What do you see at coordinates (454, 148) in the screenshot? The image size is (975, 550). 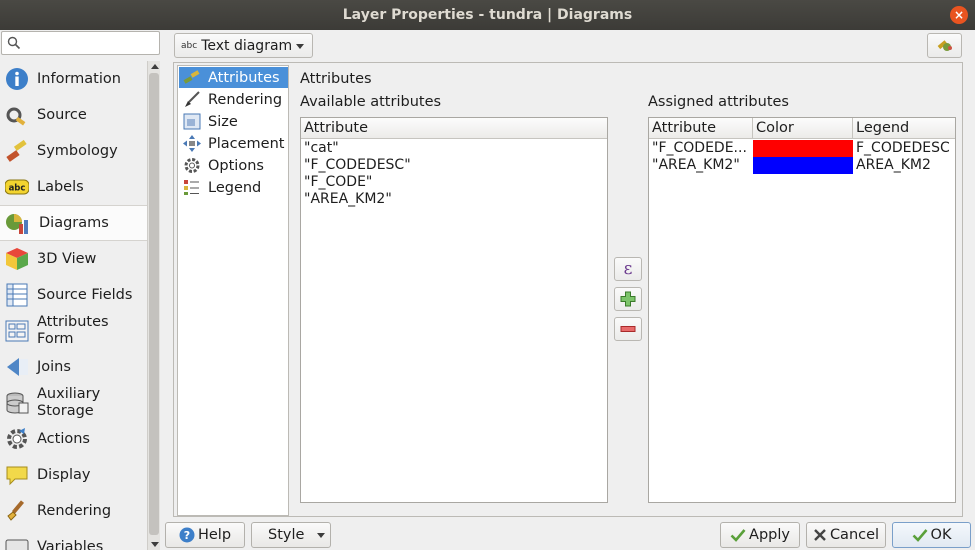 I see `list-item: "cat"` at bounding box center [454, 148].